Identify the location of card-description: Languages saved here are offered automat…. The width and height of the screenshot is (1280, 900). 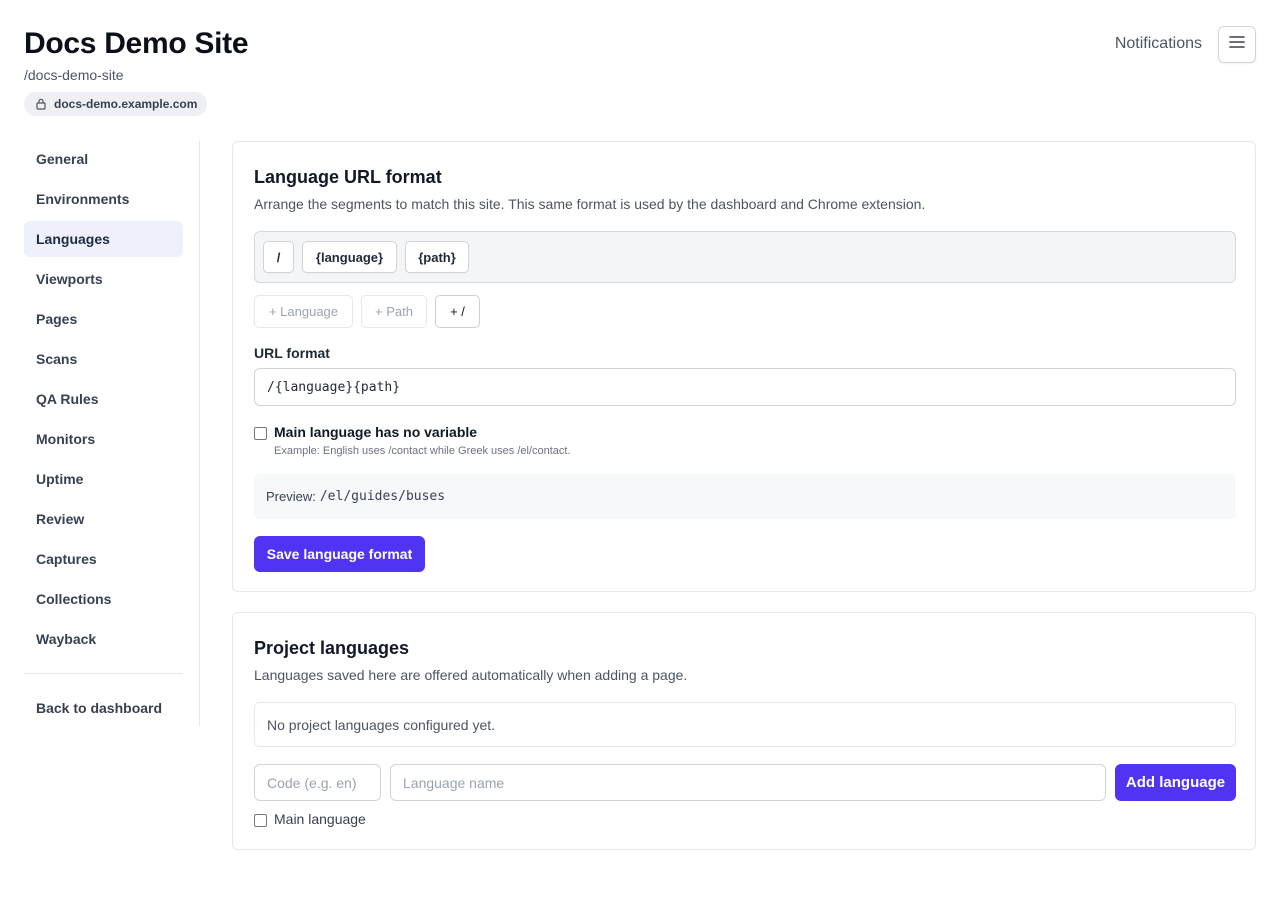
(471, 675).